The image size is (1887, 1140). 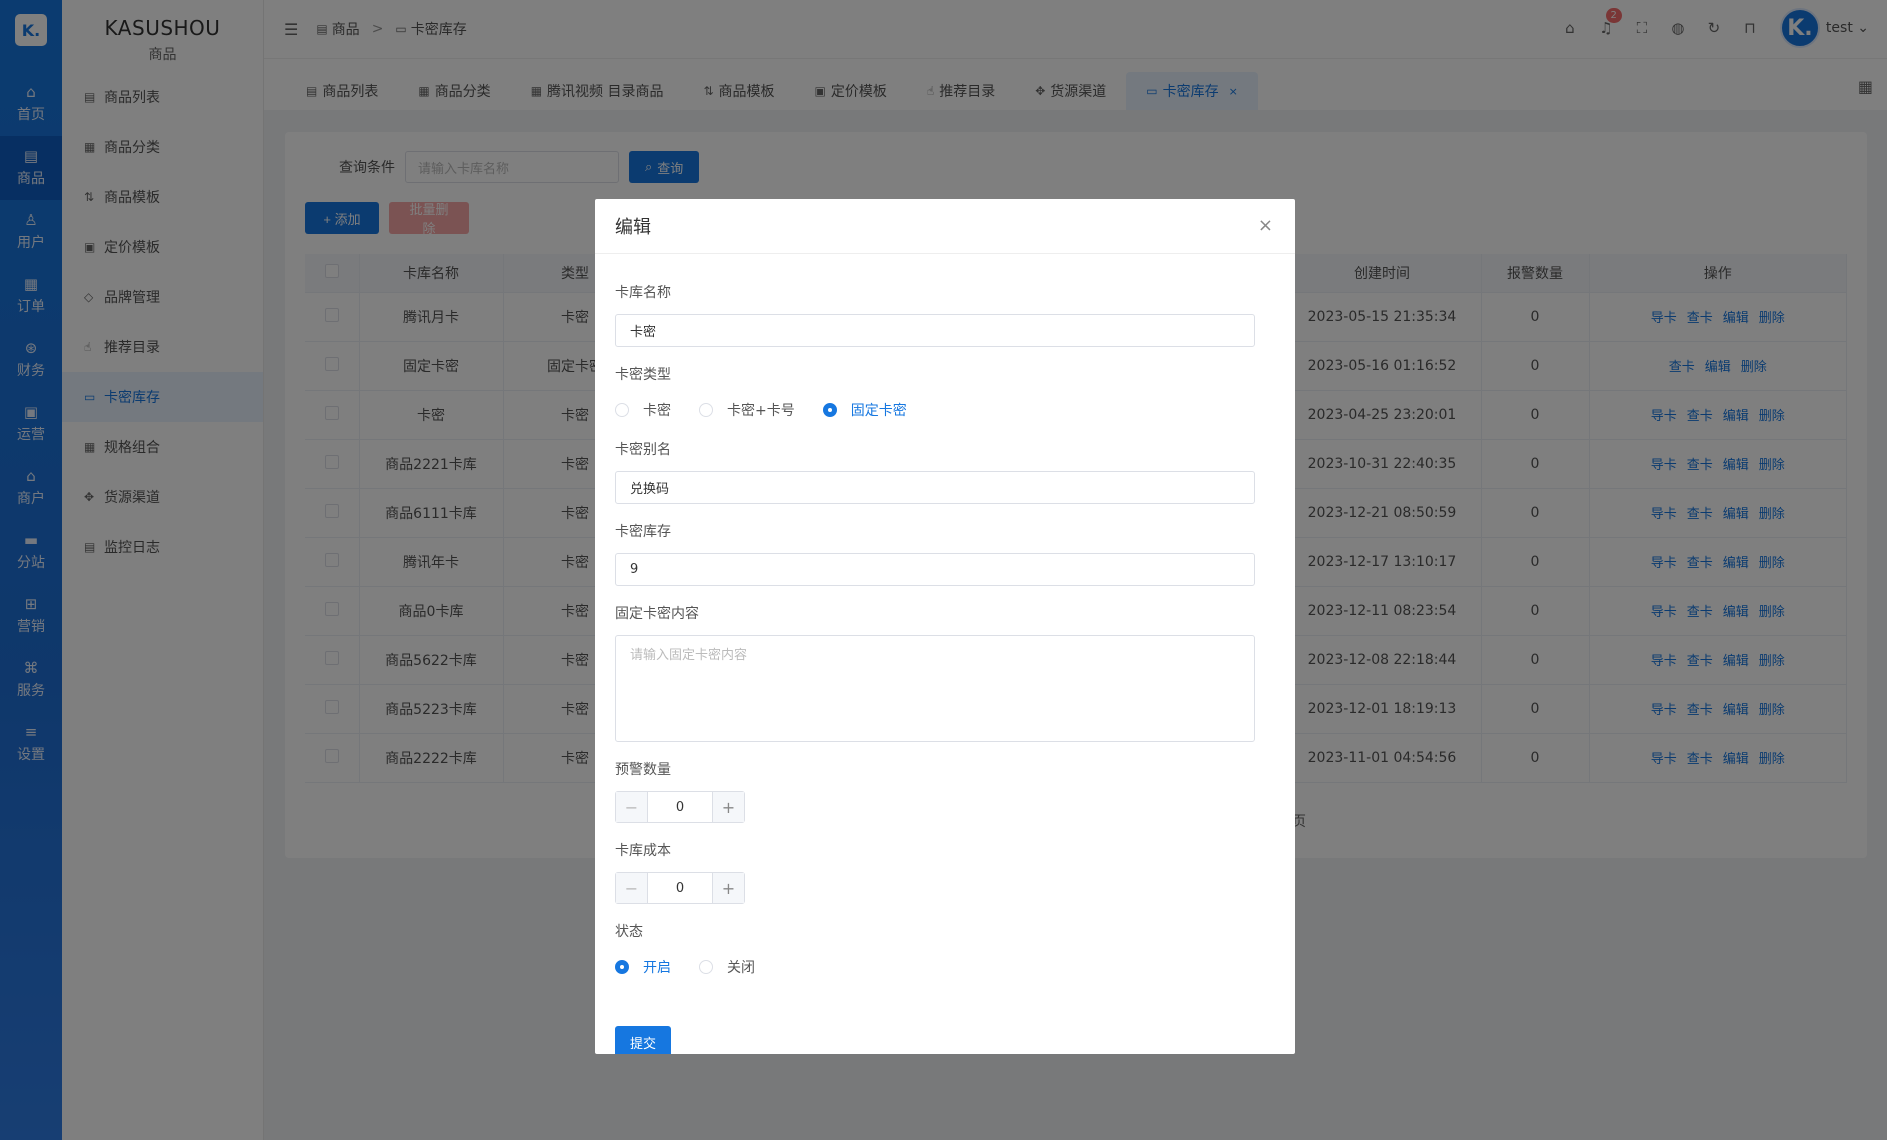 What do you see at coordinates (657, 614) in the screenshot?
I see `content-label: 固定卡密内容` at bounding box center [657, 614].